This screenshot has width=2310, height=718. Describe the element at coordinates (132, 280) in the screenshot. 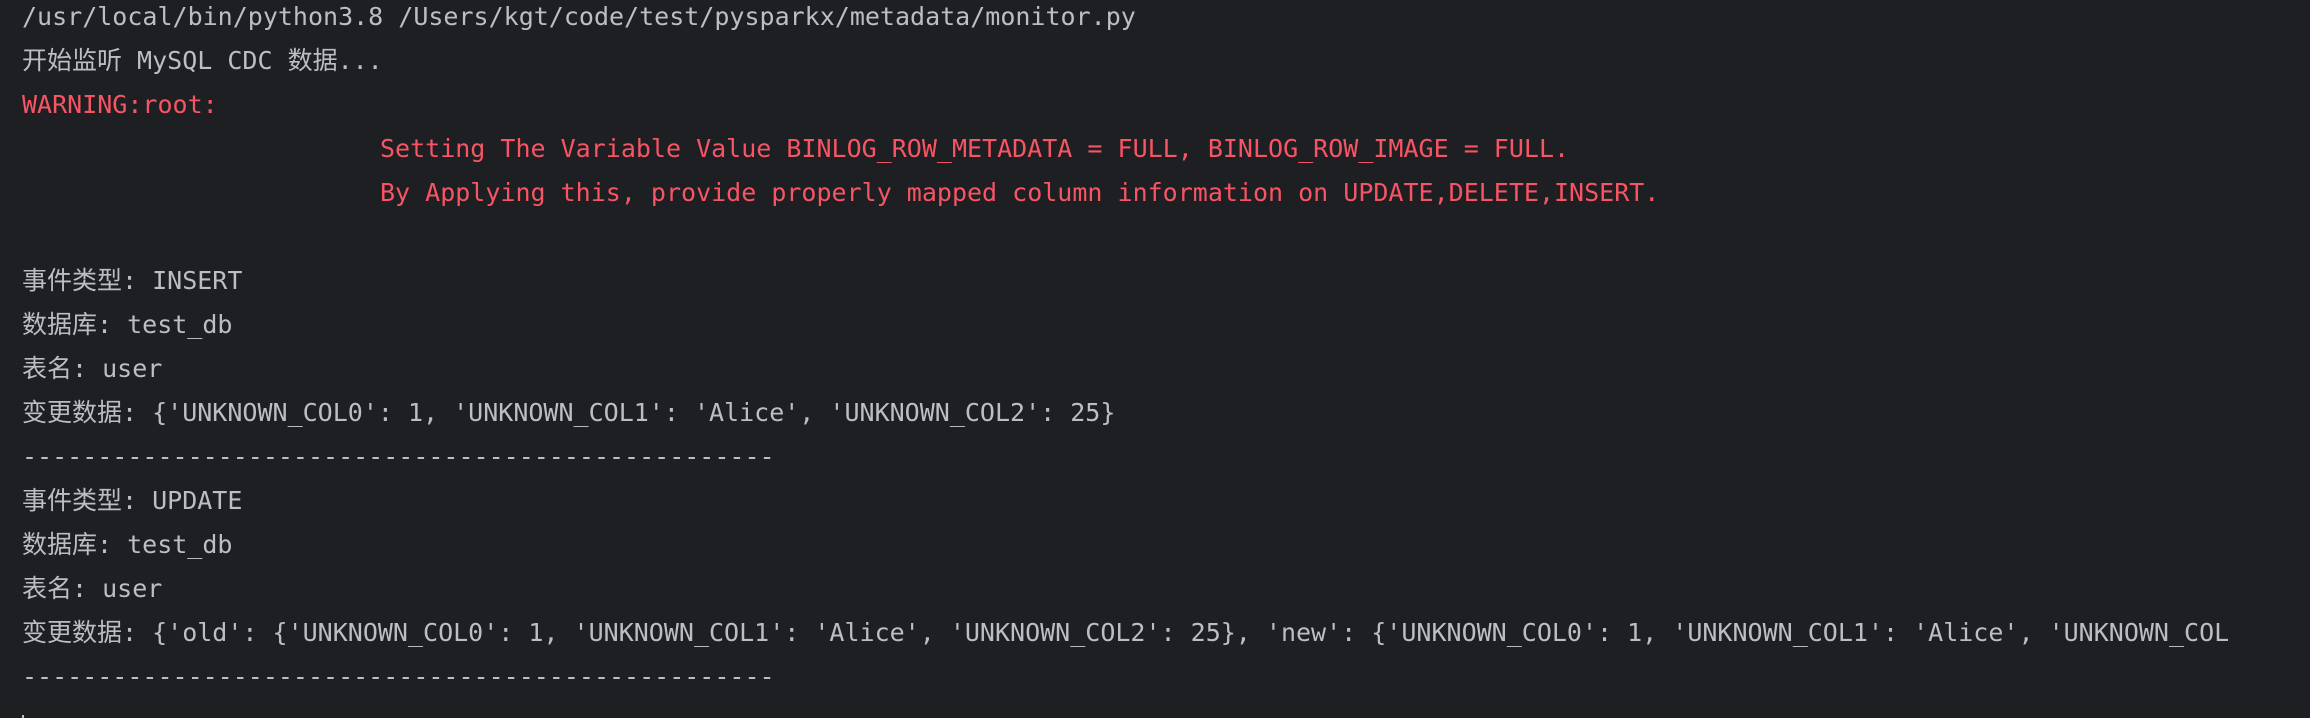

I see `event-type-line: 事件类型: INSERT` at that location.